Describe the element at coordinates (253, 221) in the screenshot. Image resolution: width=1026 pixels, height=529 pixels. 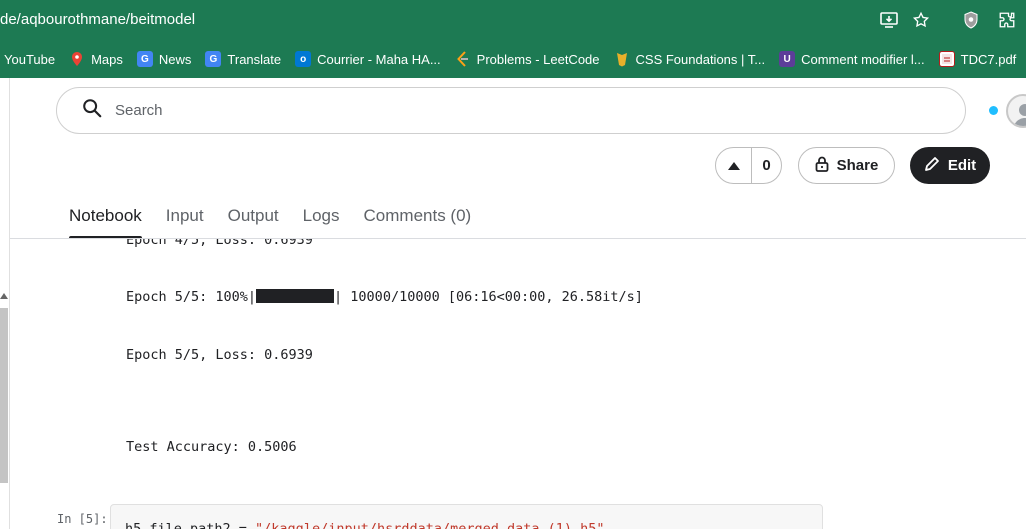
I see `tab-output: Output` at that location.